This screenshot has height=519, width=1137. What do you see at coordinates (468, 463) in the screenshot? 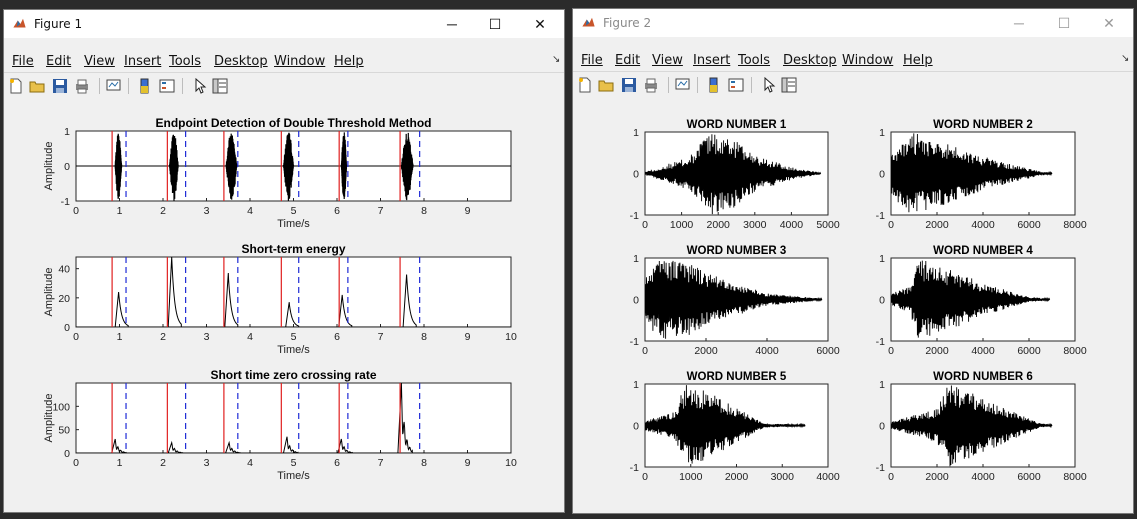
I see `x-tick-label: 9` at bounding box center [468, 463].